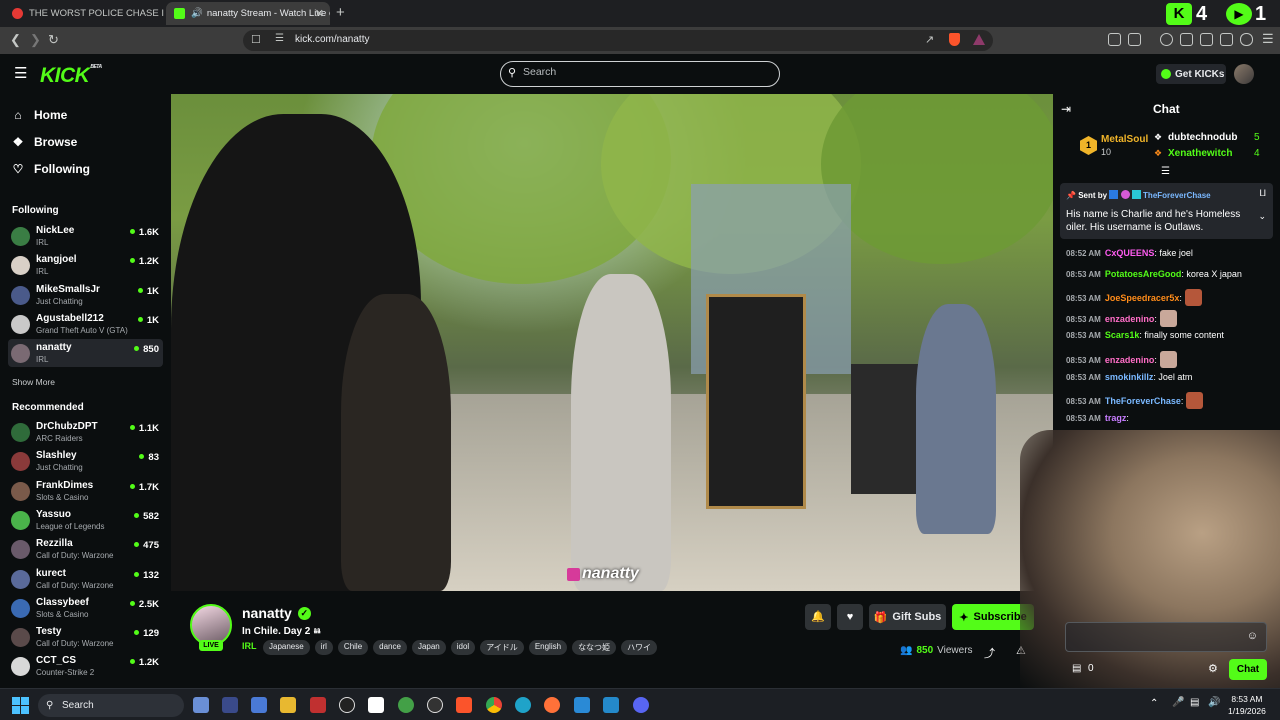 The height and width of the screenshot is (720, 1280). Describe the element at coordinates (1262, 216) in the screenshot. I see `chevron-down-icon: ⌄` at that location.